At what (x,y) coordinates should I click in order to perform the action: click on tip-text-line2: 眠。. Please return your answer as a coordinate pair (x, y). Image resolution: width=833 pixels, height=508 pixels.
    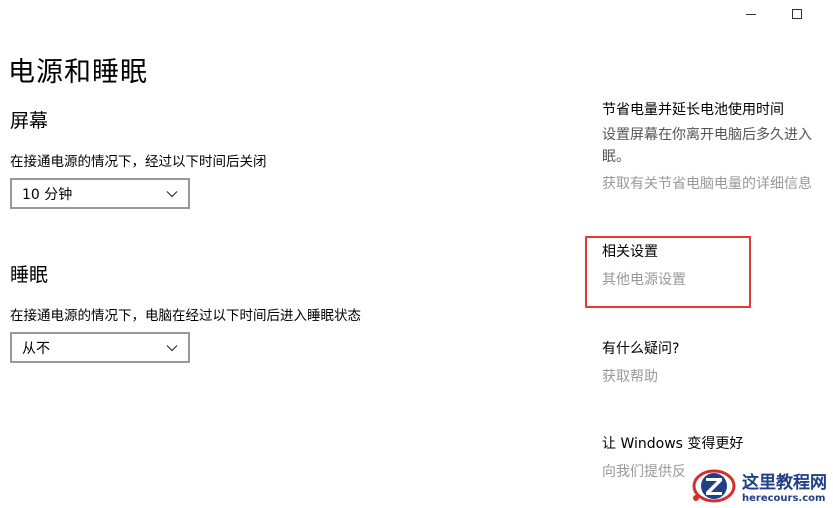
    Looking at the image, I should click on (616, 157).